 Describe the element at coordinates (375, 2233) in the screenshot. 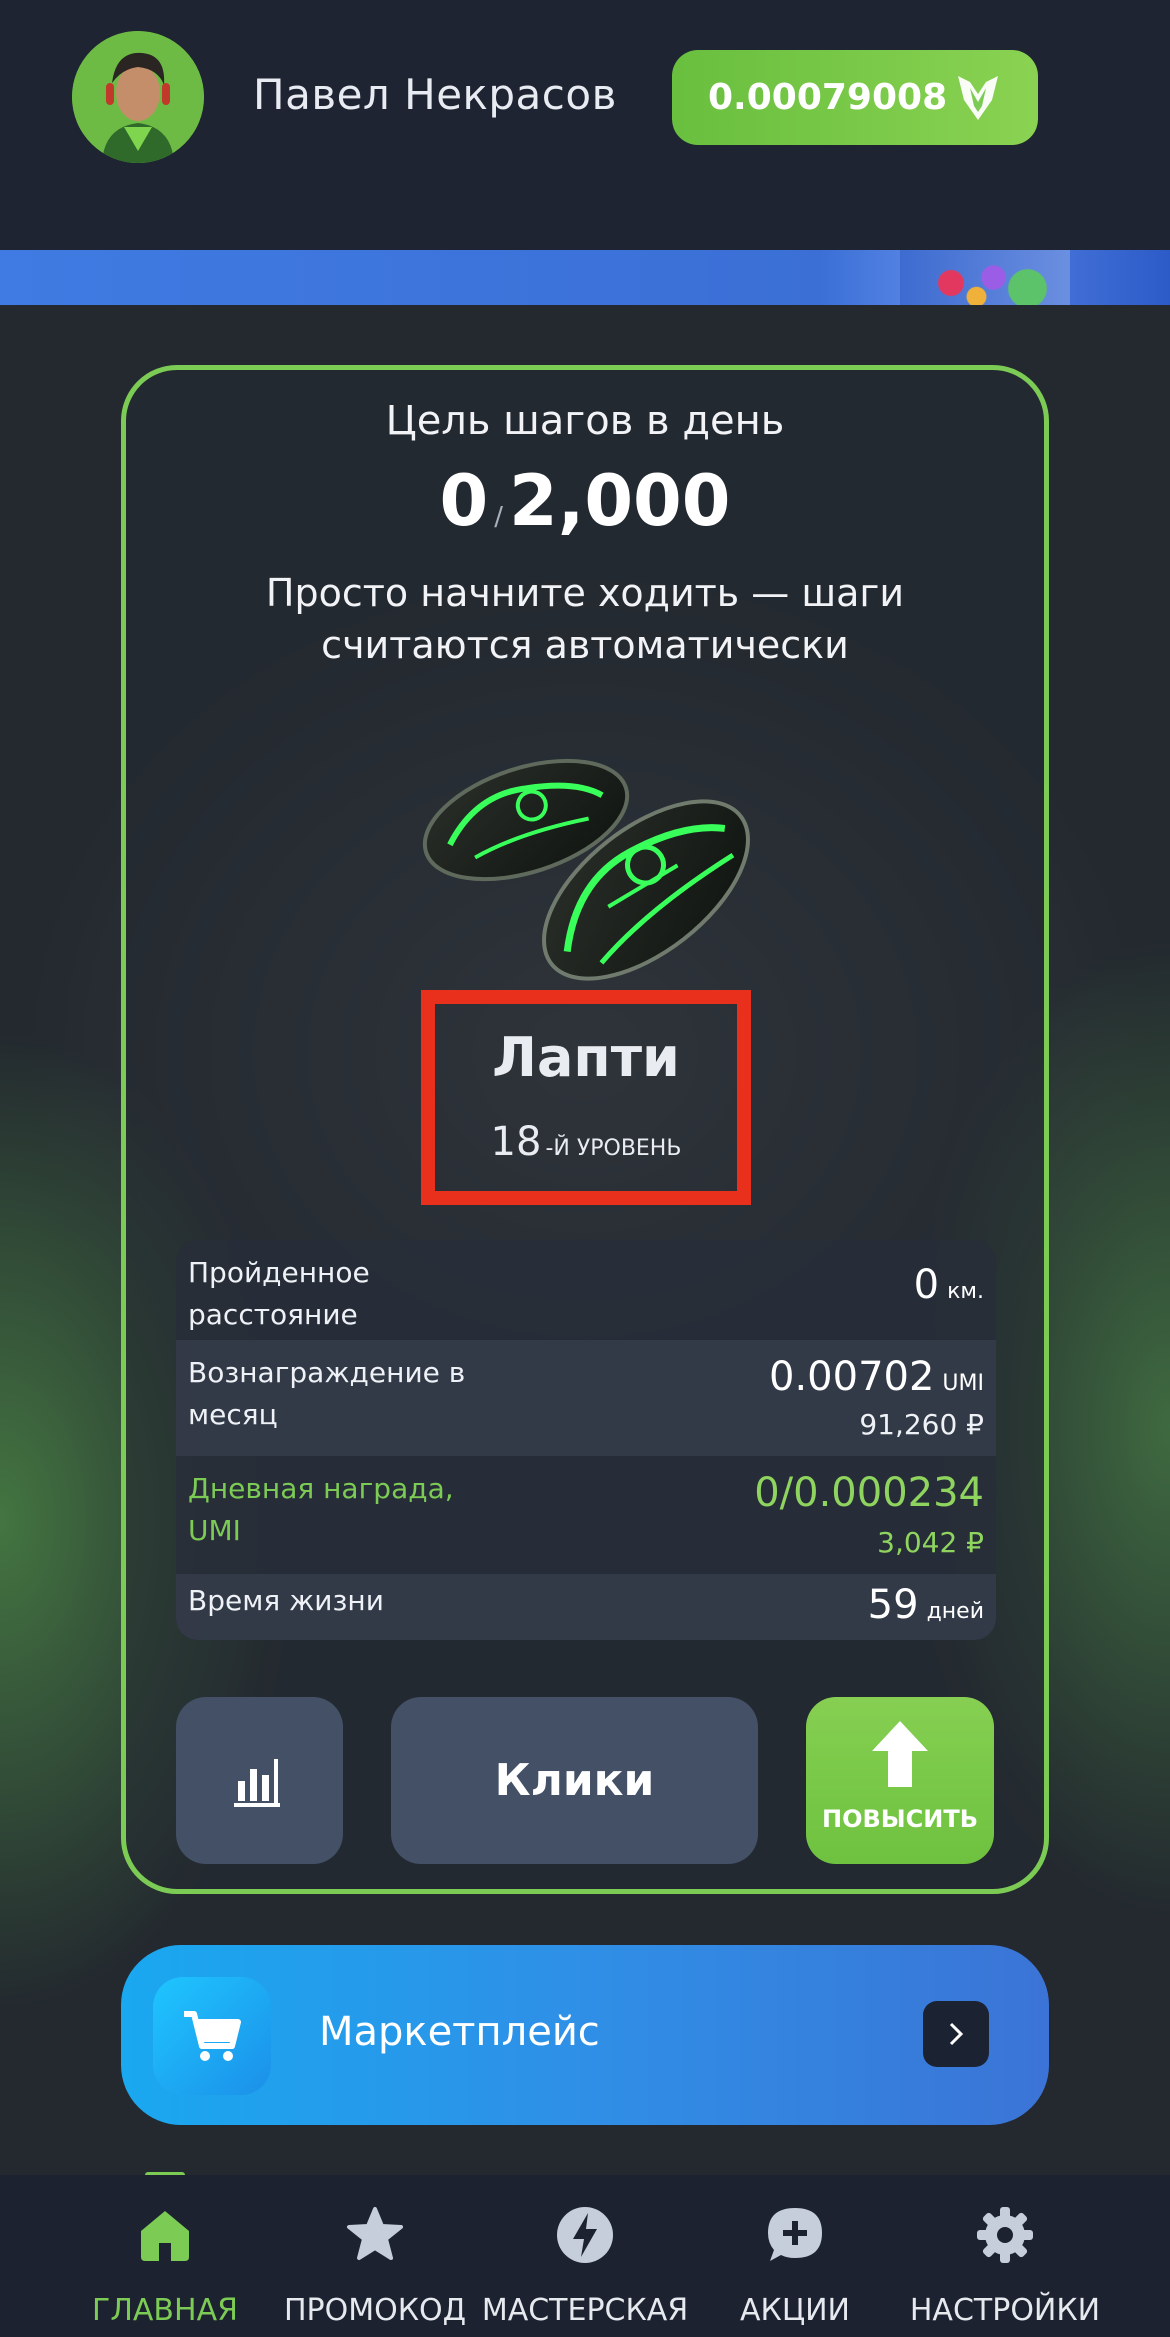

I see `star-icon` at that location.